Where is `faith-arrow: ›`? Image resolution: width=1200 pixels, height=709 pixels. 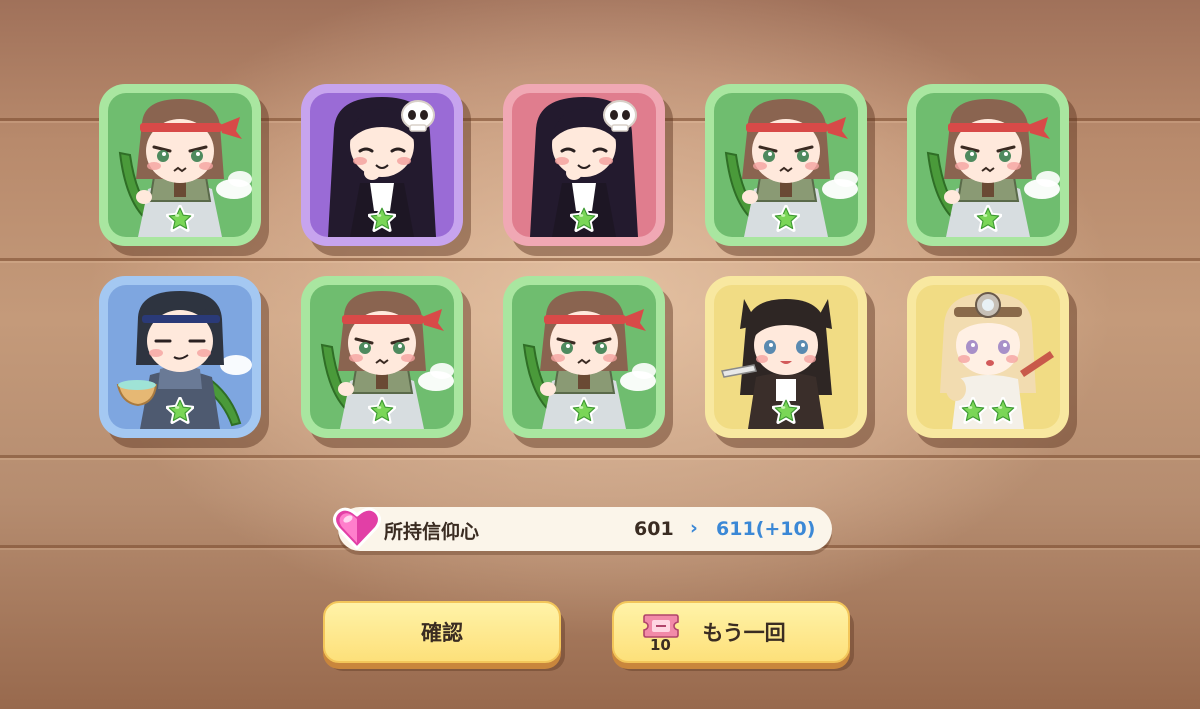
faith-arrow: › is located at coordinates (694, 528).